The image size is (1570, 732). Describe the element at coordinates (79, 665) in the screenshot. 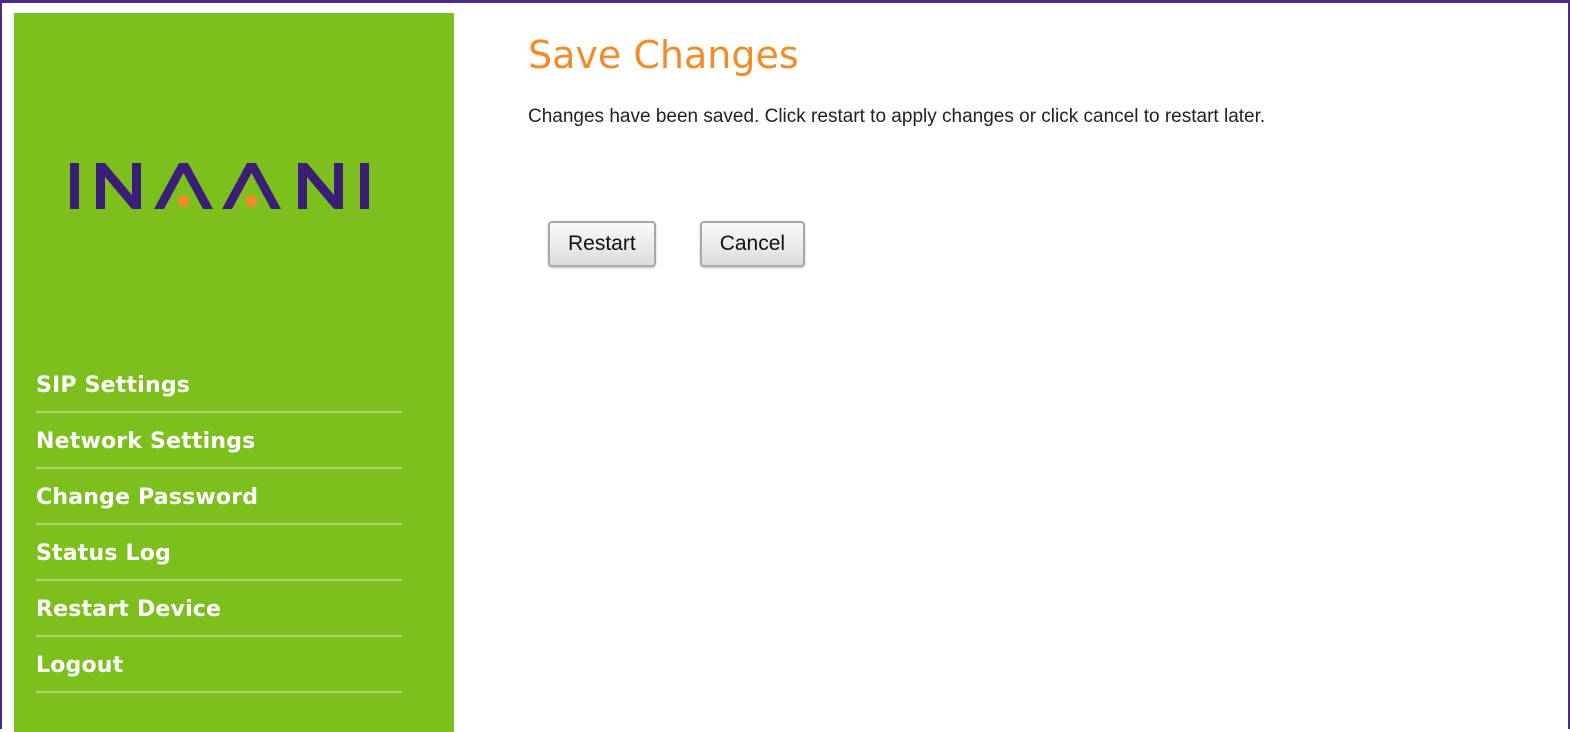

I see `sidebar-item-label: Logout` at that location.